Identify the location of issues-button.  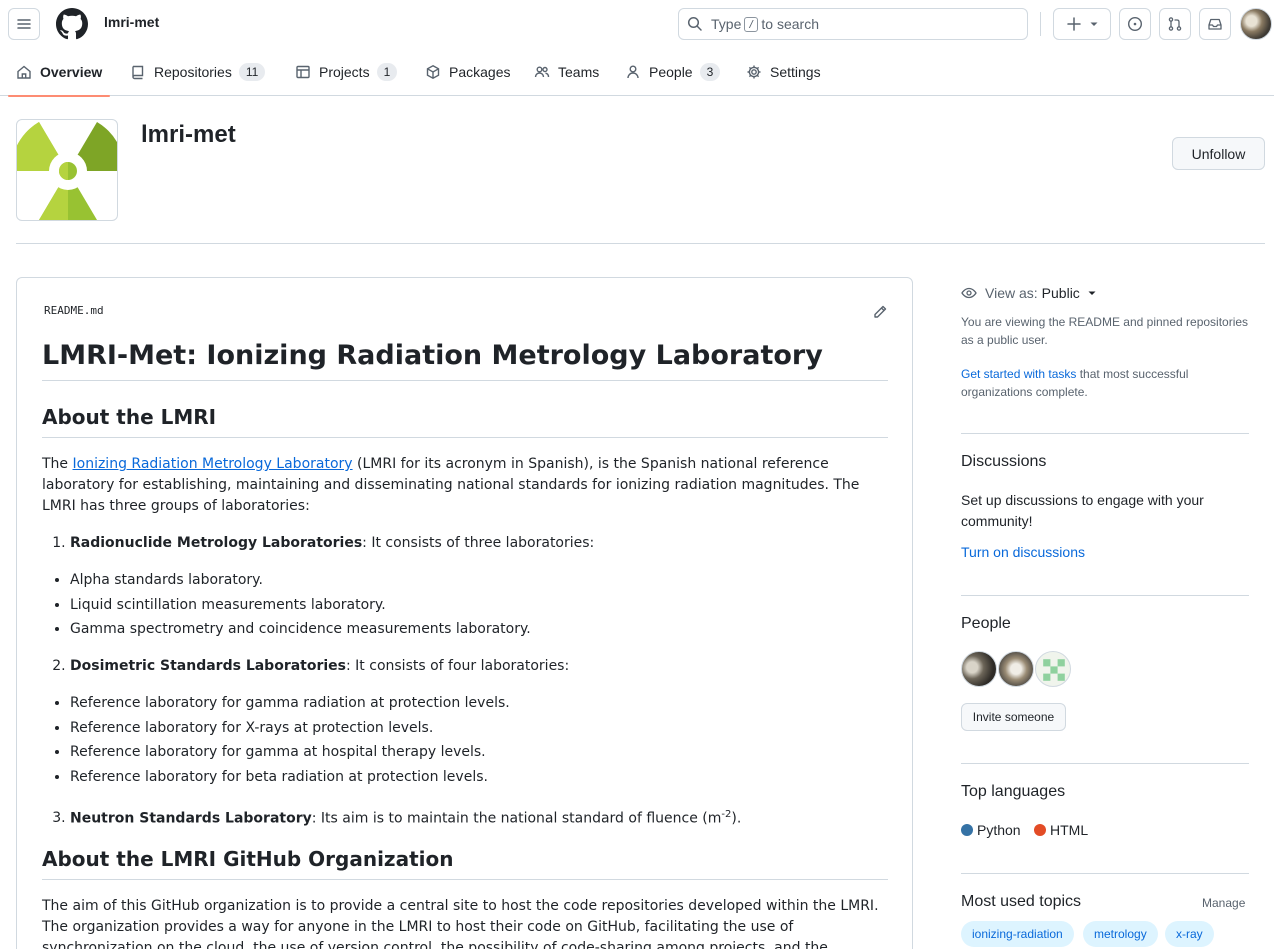
(1135, 24).